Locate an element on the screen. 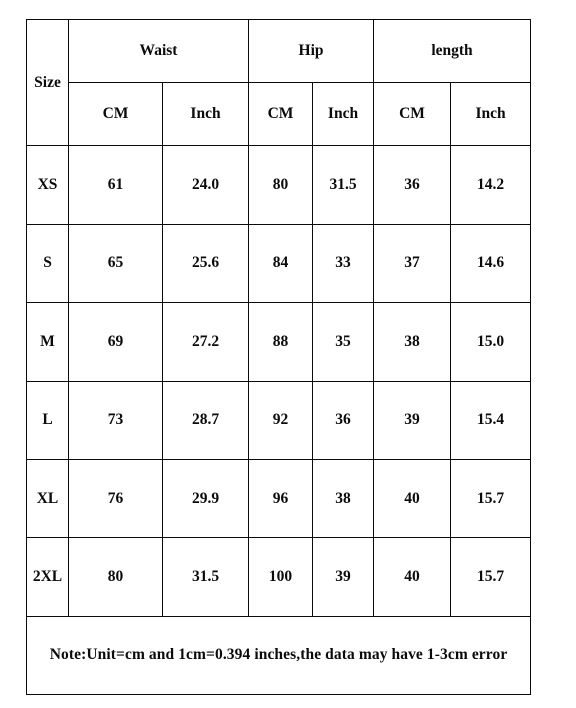 The image size is (576, 708). header-group-length: length is located at coordinates (452, 51).